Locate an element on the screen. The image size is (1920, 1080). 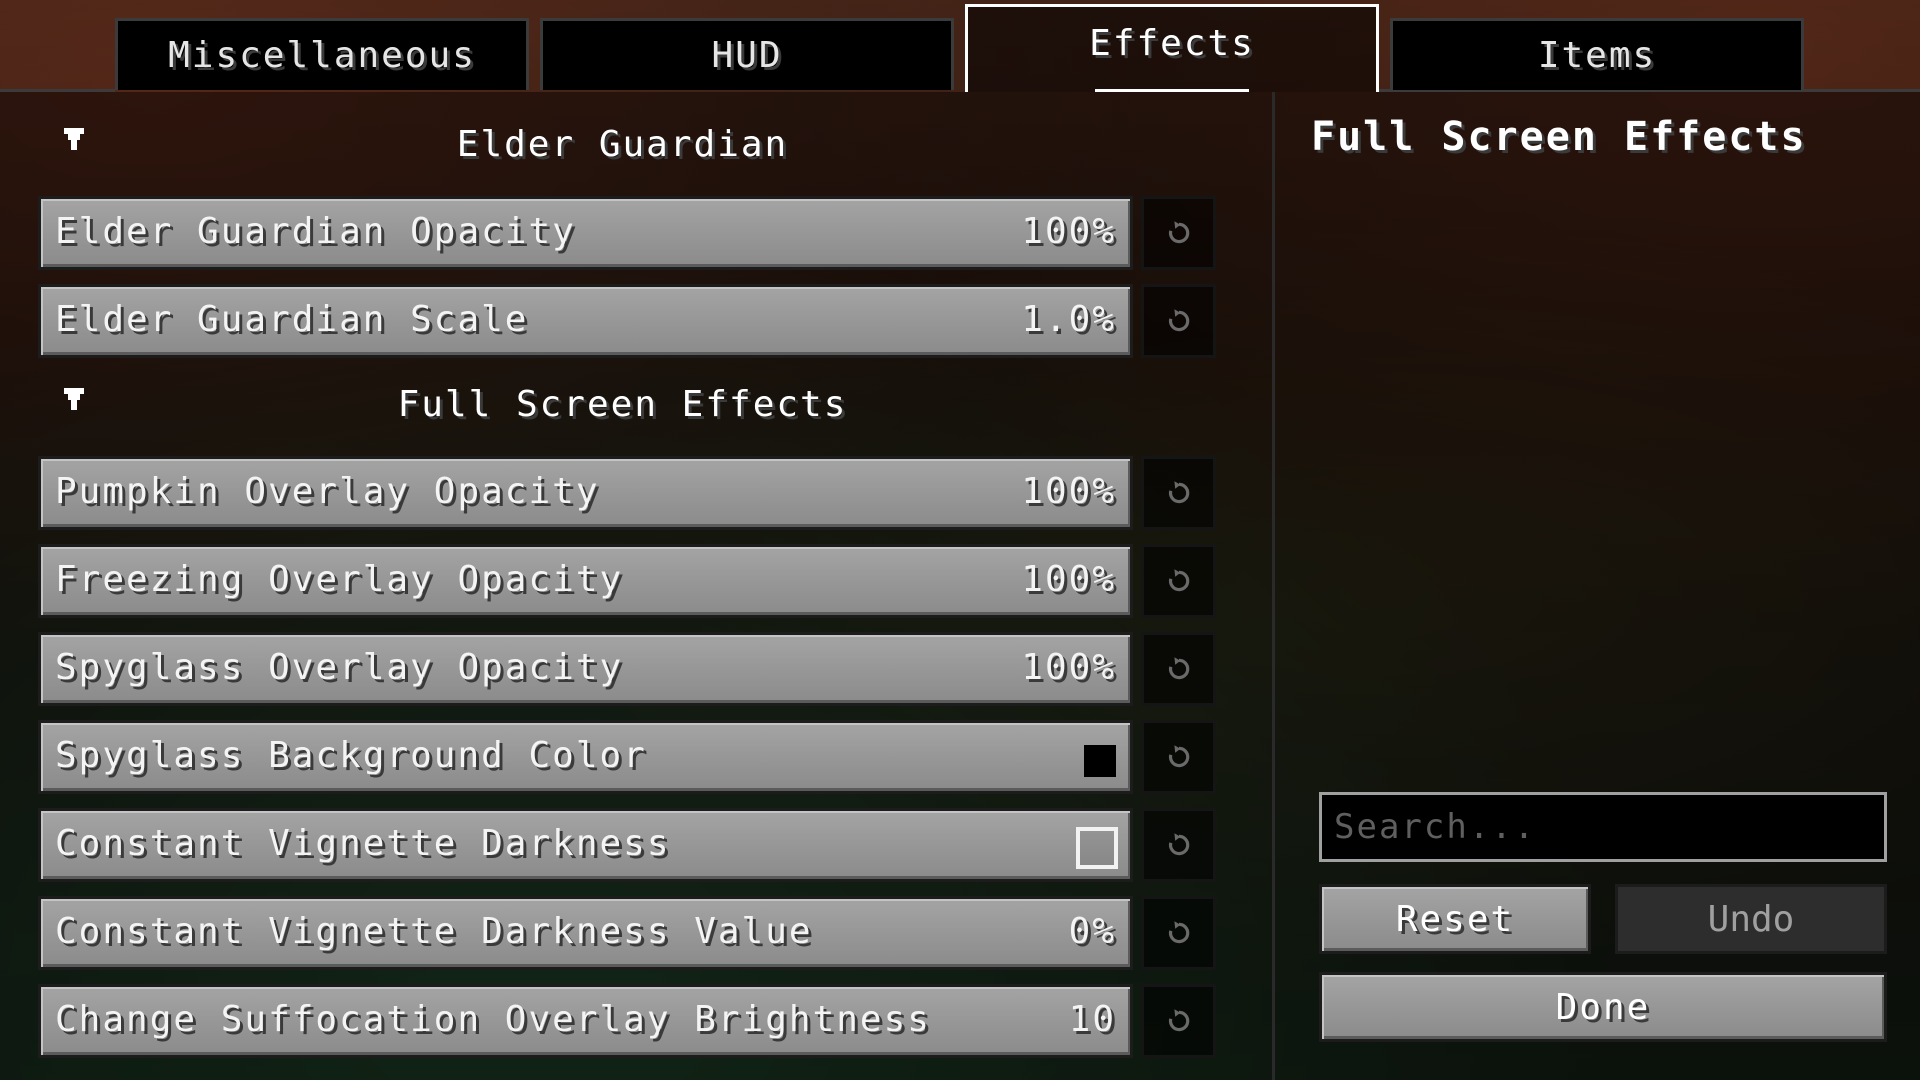
tab-label: Miscellaneous is located at coordinates (322, 55).